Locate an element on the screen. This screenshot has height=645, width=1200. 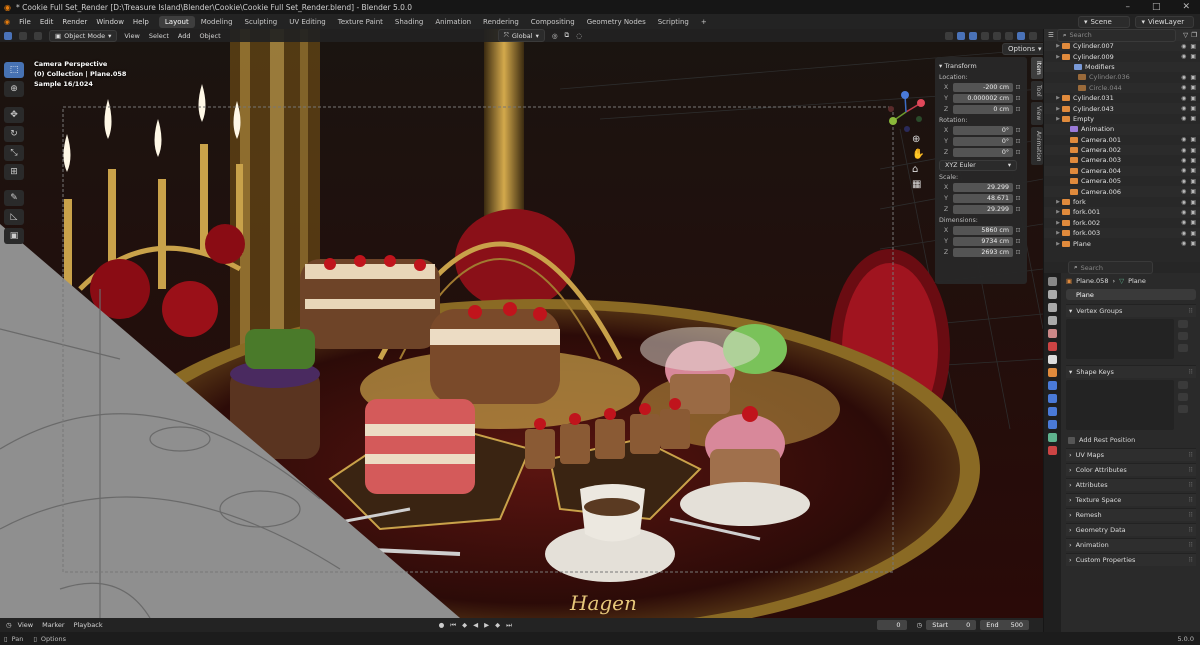
object-props-icon is located at coordinates (1052, 372).